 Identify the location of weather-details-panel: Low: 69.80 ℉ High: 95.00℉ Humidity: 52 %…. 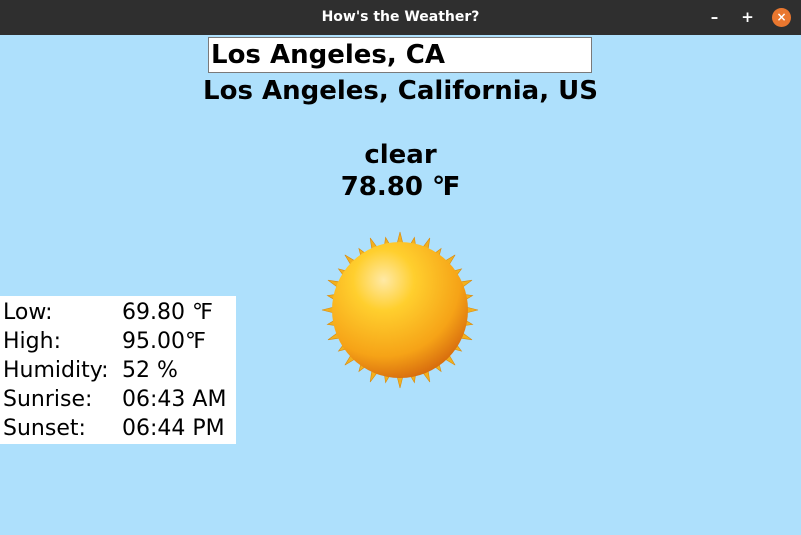
(118, 370).